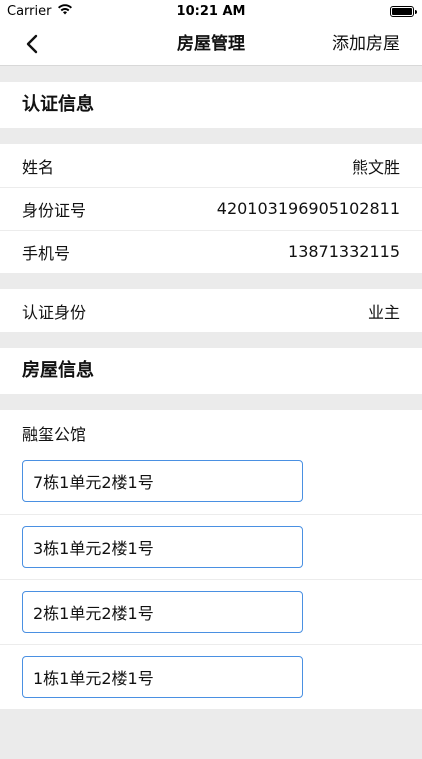 This screenshot has width=422, height=759. What do you see at coordinates (162, 546) in the screenshot?
I see `unit-field: 3栋1单元2楼1号` at bounding box center [162, 546].